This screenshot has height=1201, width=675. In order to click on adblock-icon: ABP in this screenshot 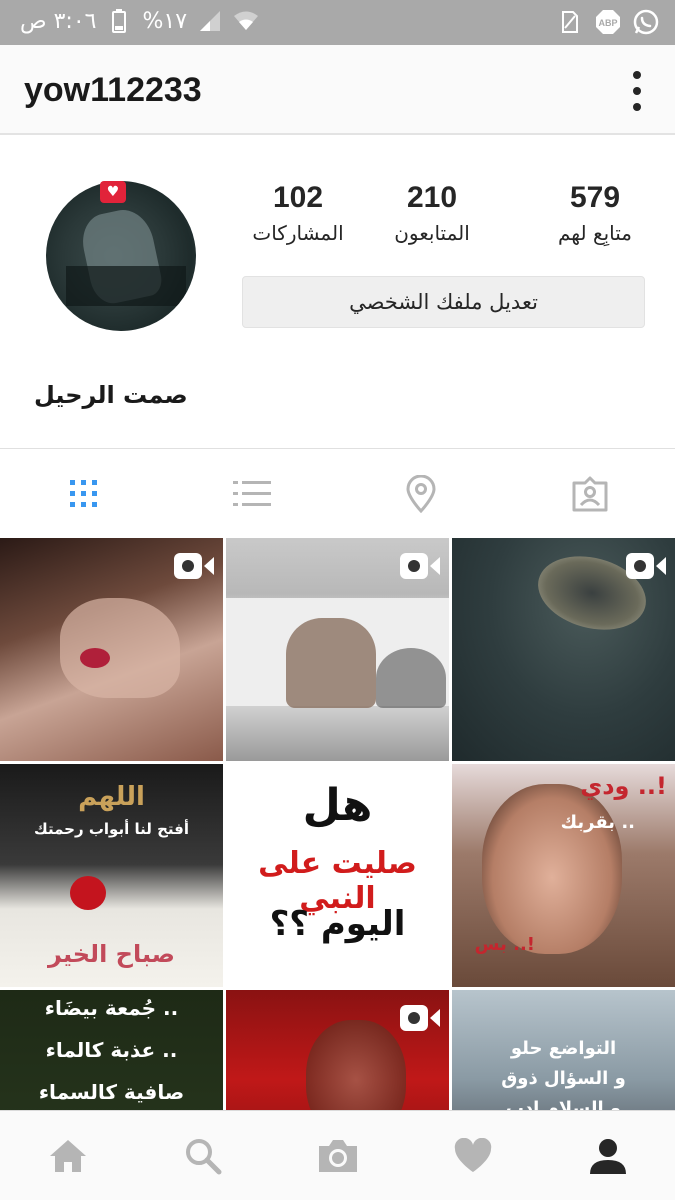, I will do `click(608, 22)`.